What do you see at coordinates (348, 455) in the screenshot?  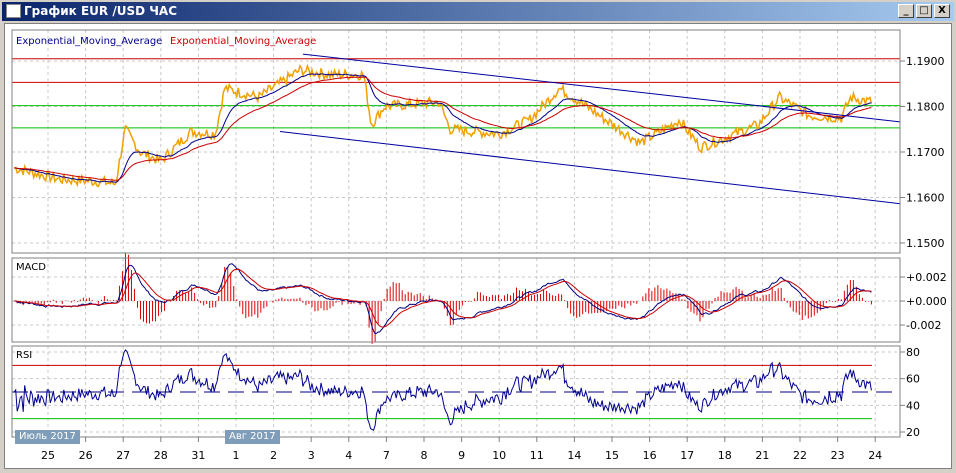 I see `x-tick-label: 4` at bounding box center [348, 455].